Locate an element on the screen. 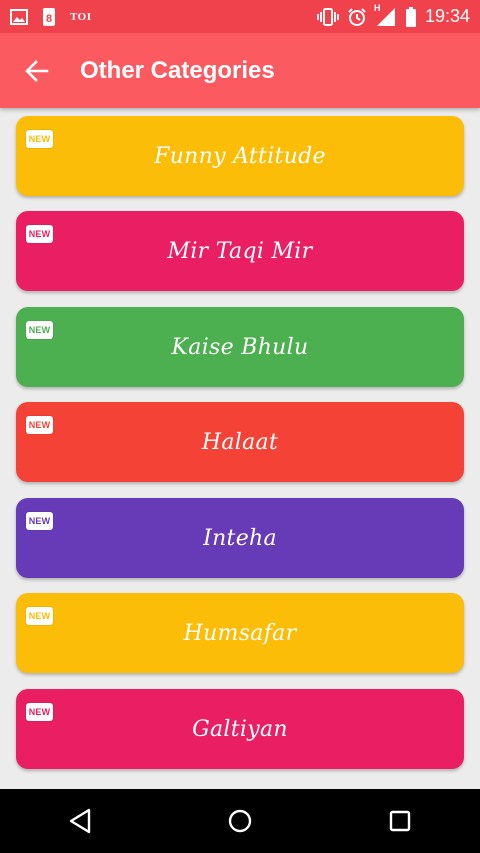 The image size is (480, 853). category-label: Halaat is located at coordinates (240, 442).